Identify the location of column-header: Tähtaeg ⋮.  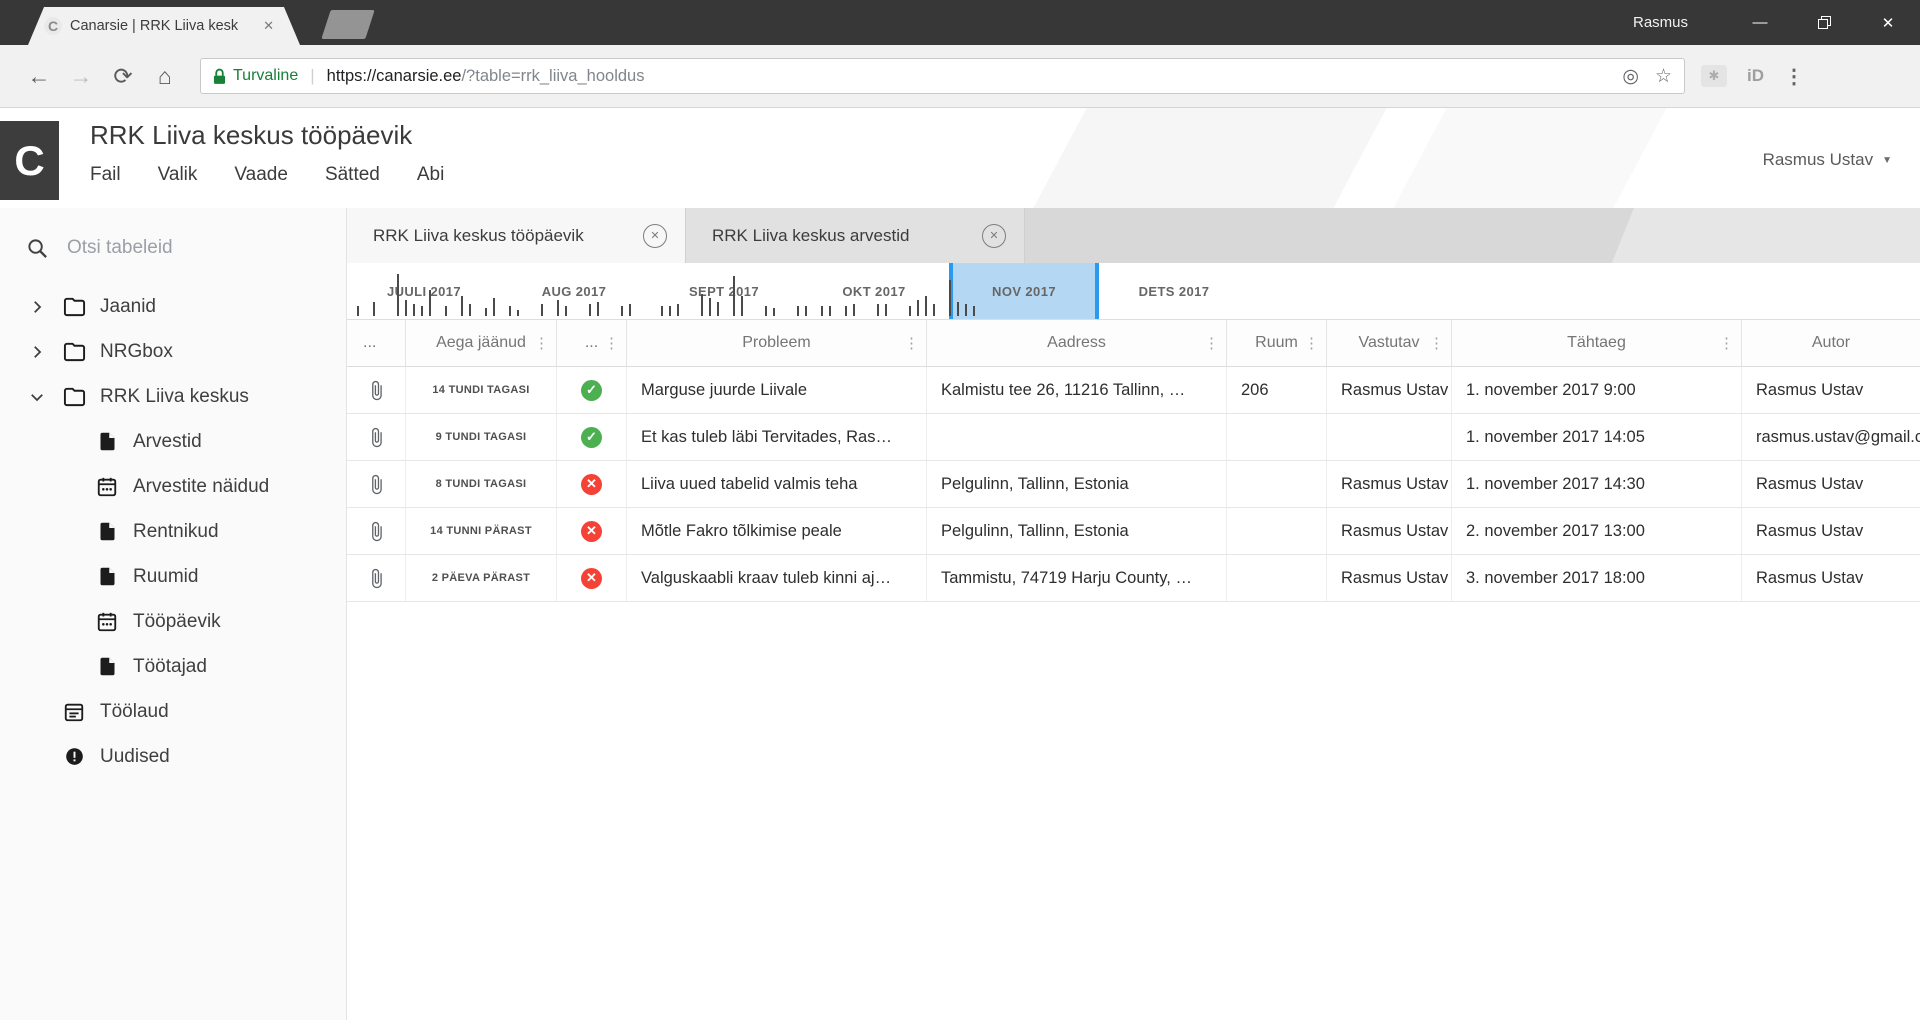
(1596, 343).